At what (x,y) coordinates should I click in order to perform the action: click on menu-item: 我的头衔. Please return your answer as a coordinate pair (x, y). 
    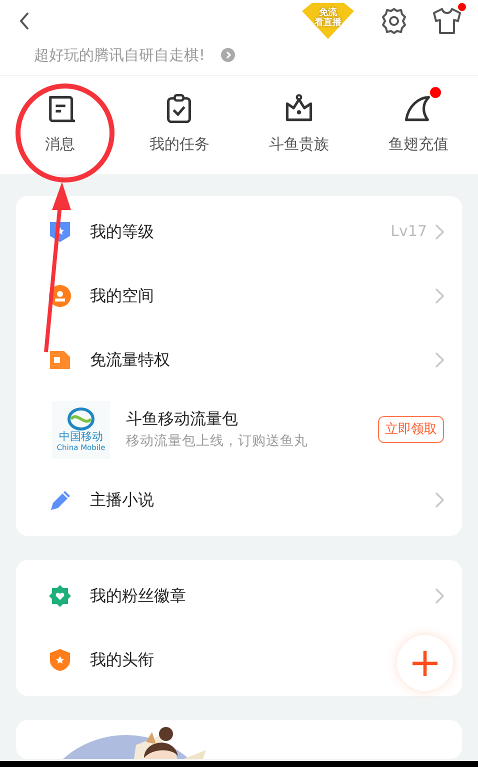
    Looking at the image, I should click on (204, 660).